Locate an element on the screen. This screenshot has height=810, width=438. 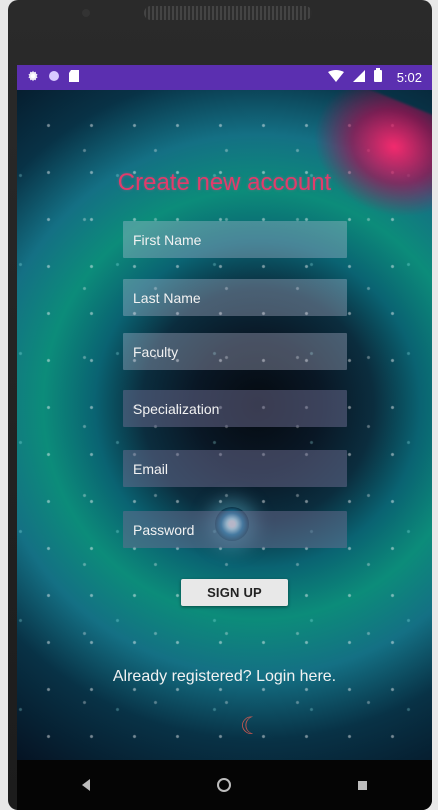
sd-card-icon is located at coordinates (74, 78).